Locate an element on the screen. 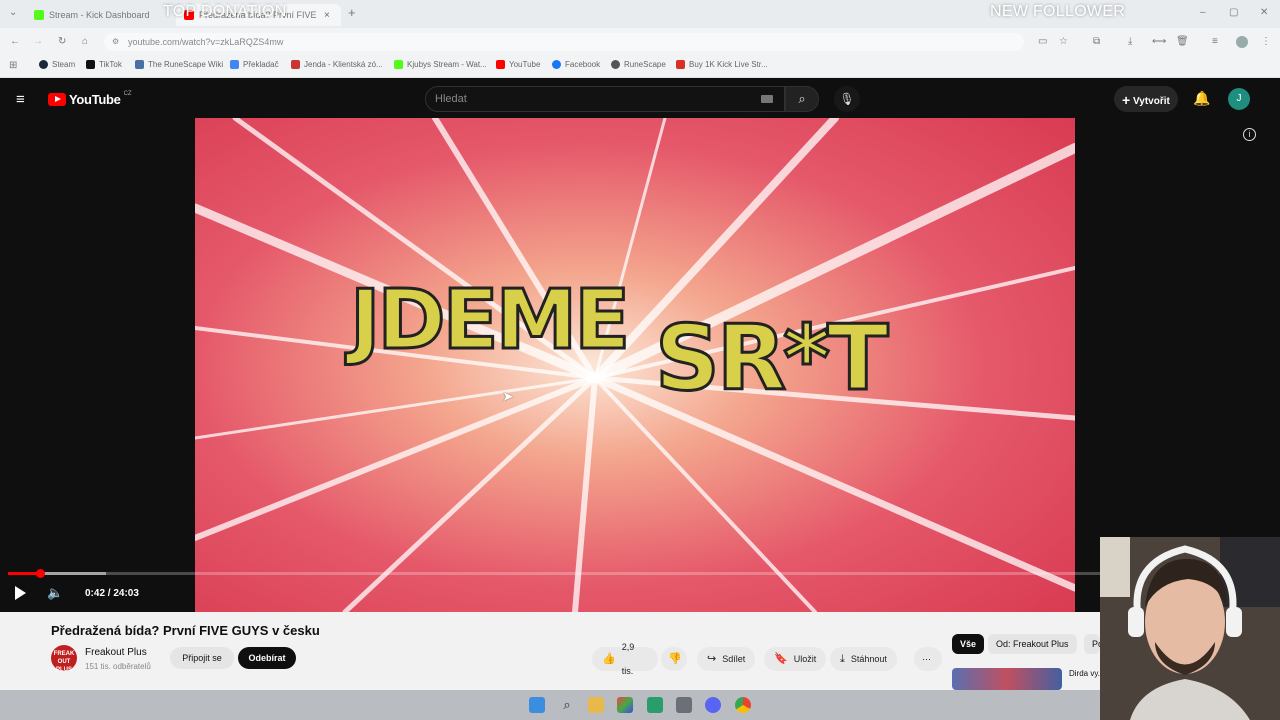  related-video-thumbnail is located at coordinates (1007, 679).